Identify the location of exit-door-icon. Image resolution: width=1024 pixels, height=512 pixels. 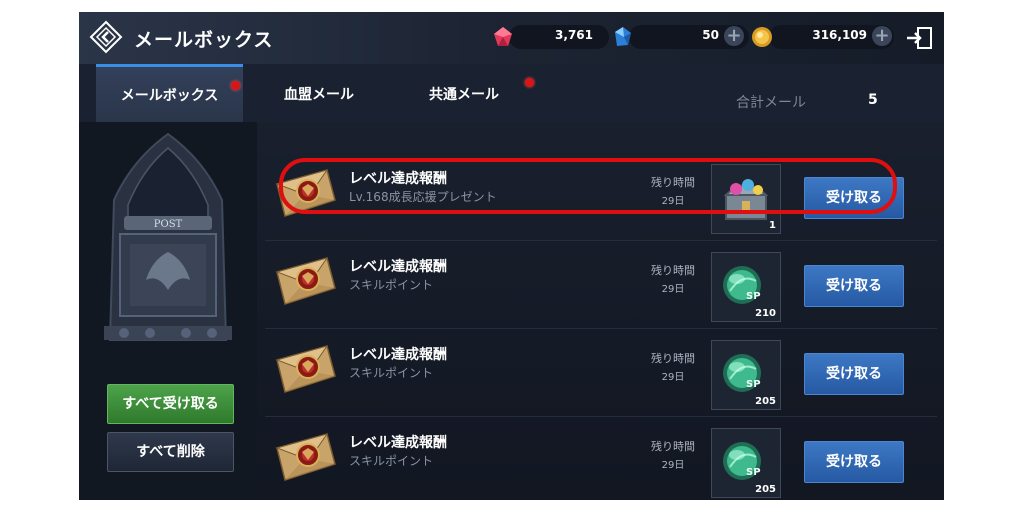
(920, 38).